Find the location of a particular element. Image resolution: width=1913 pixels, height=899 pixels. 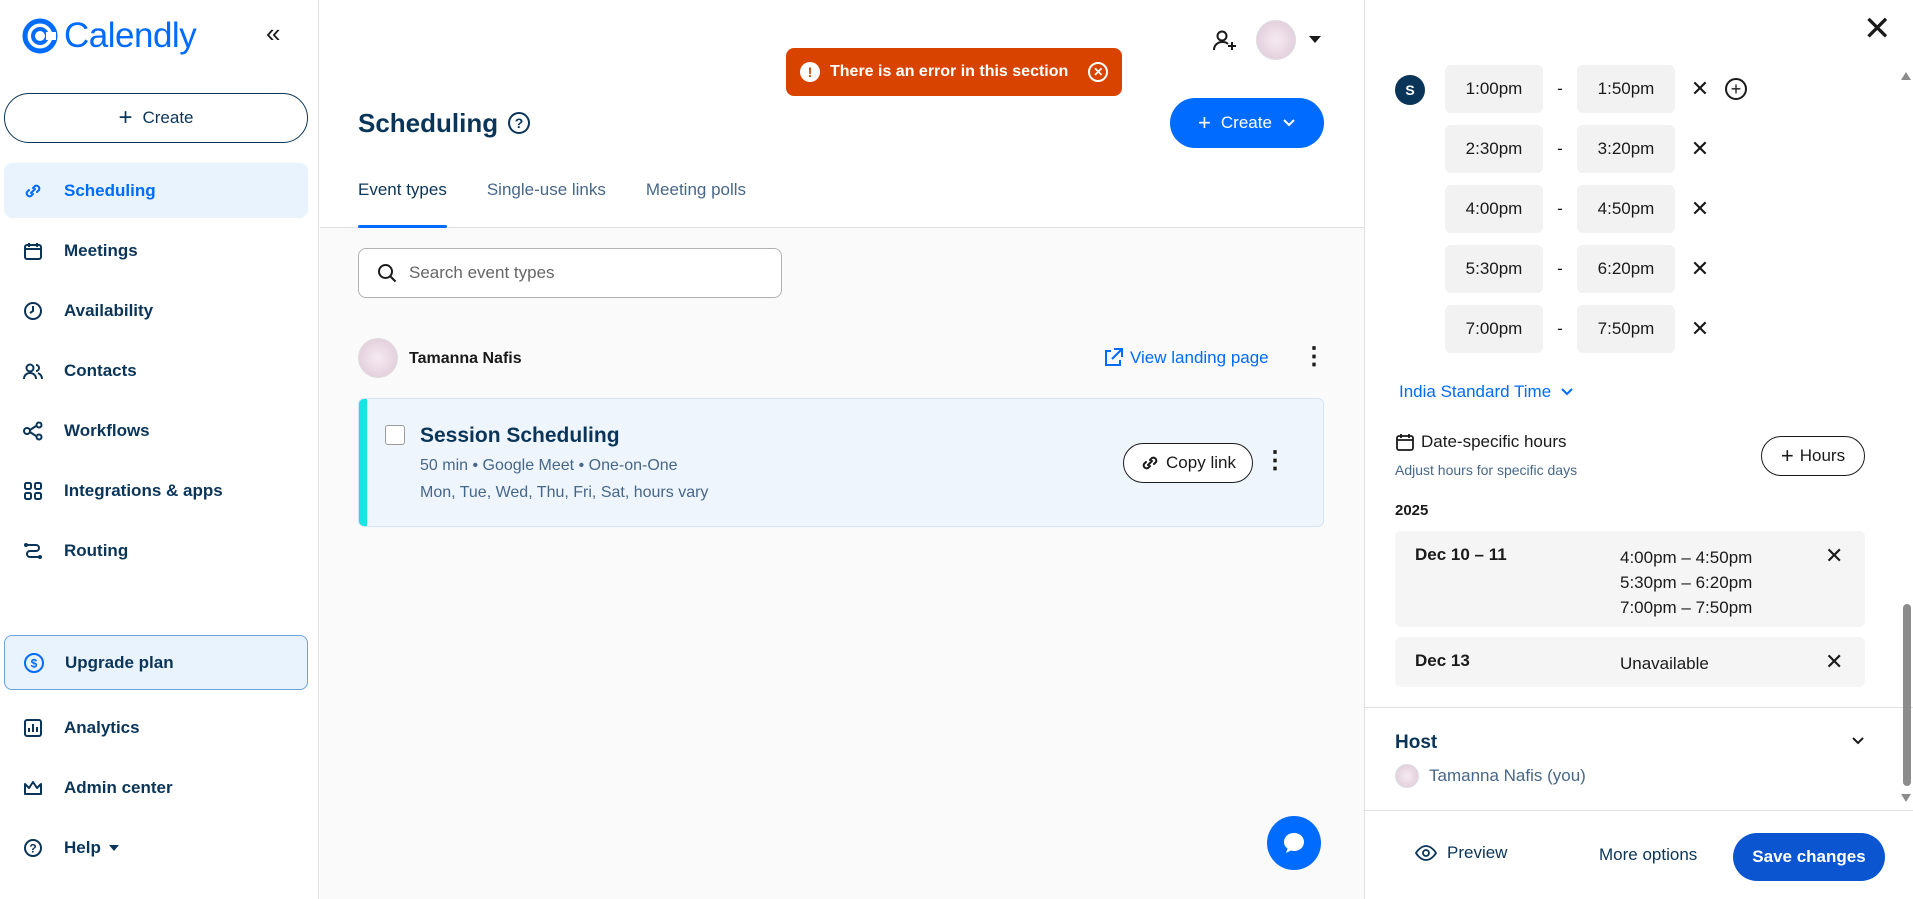

plus-icon: + is located at coordinates (1787, 455).